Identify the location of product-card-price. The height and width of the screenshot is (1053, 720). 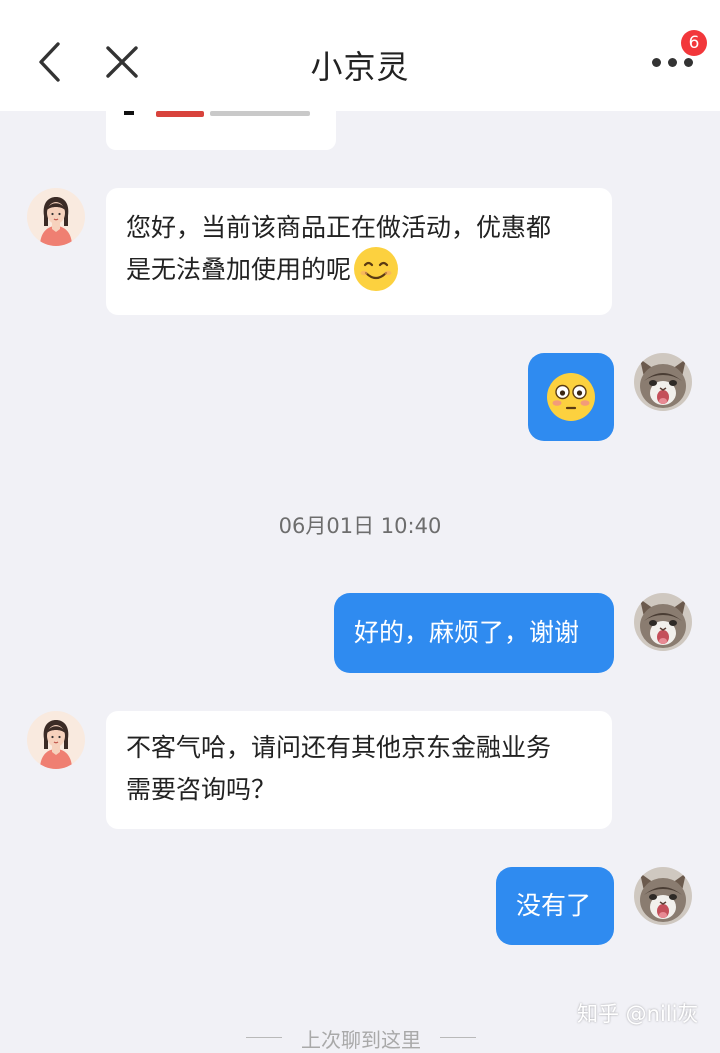
(180, 114).